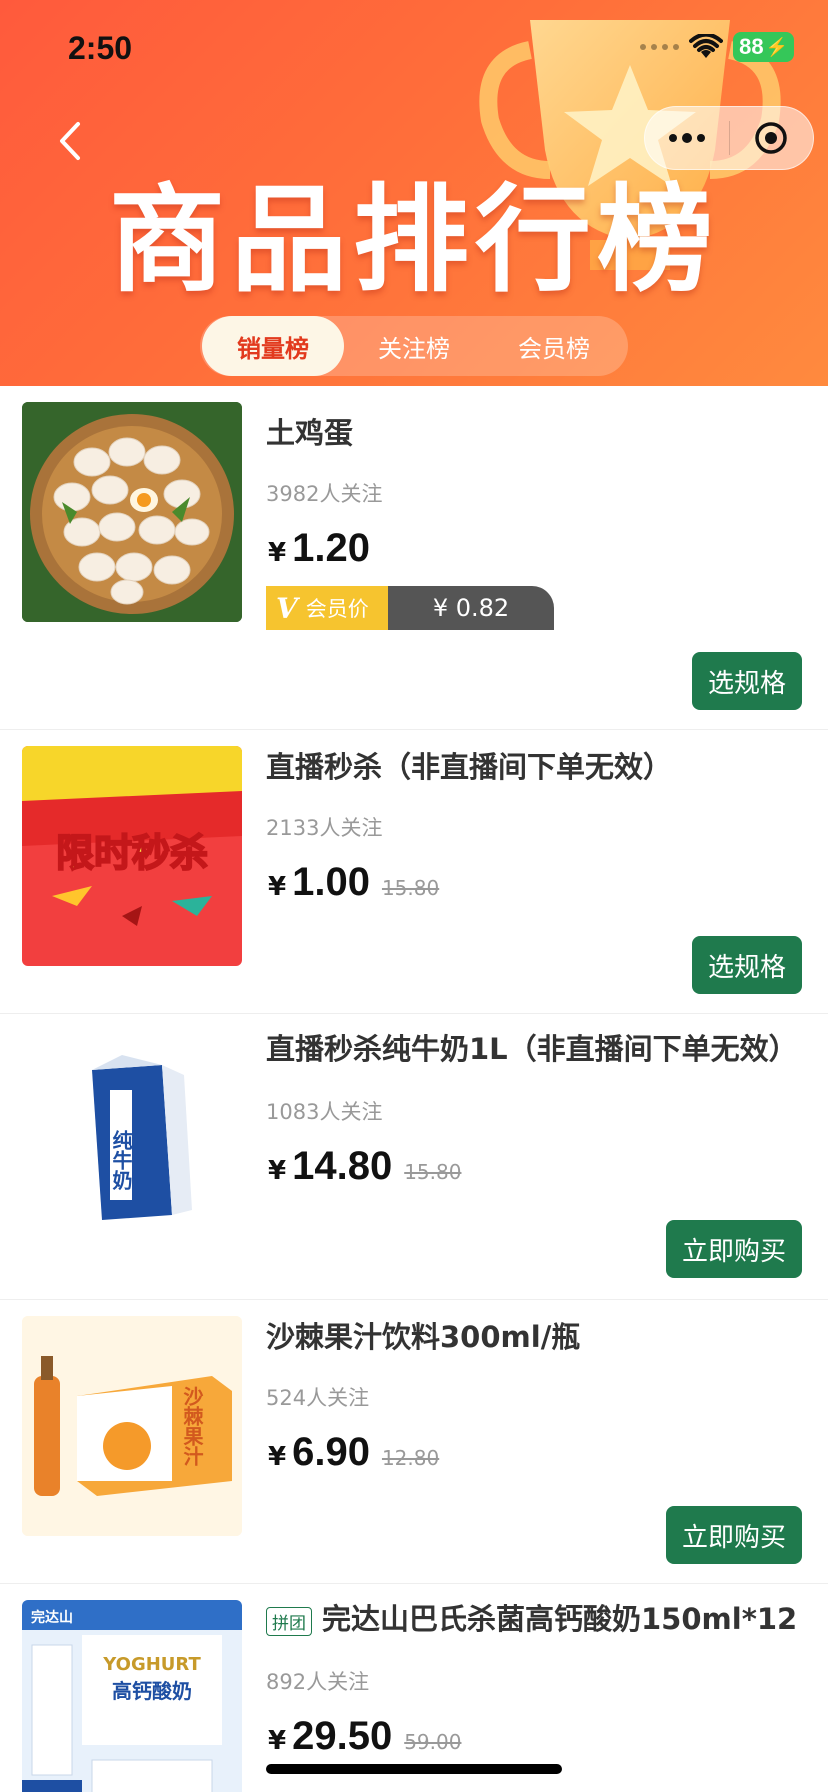  Describe the element at coordinates (469, 765) in the screenshot. I see `product-name: 直播秒杀（非直播间下单无效）` at that location.